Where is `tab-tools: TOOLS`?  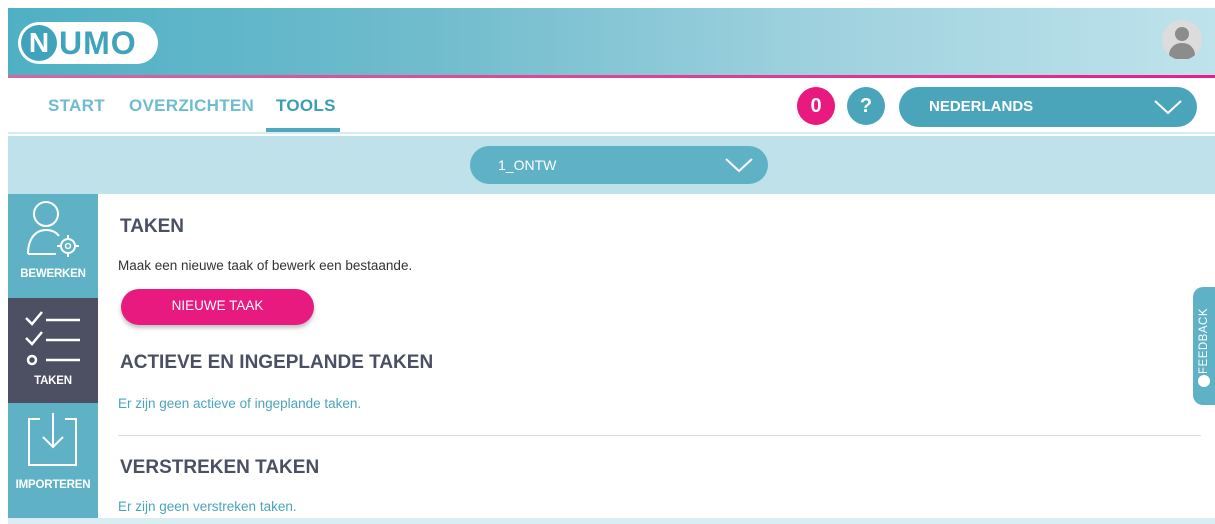 tab-tools: TOOLS is located at coordinates (306, 106).